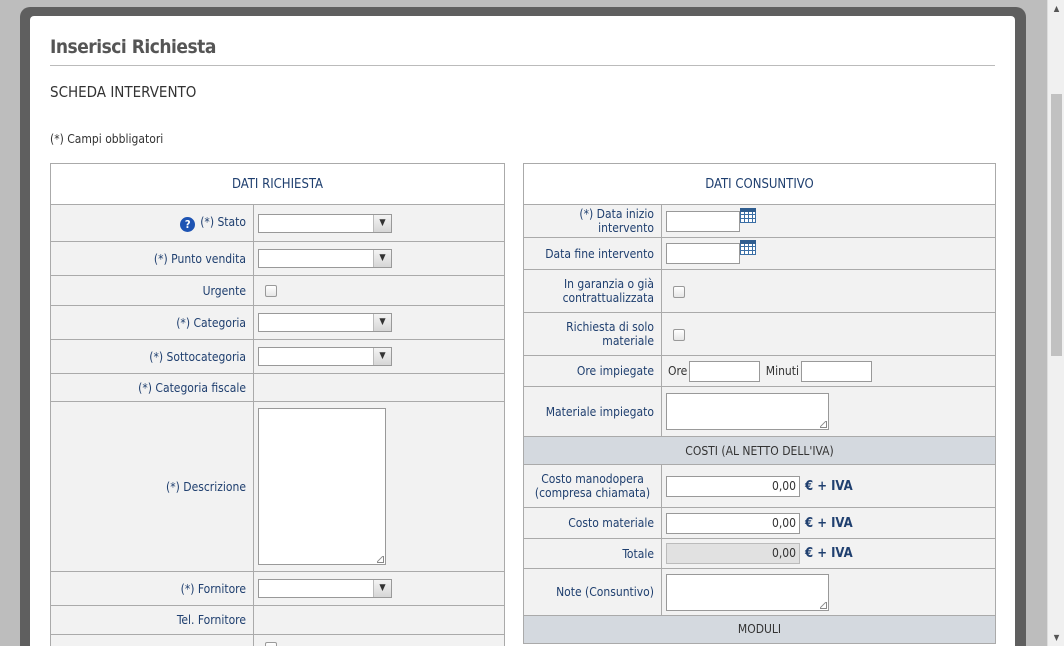 This screenshot has width=1064, height=646. I want to click on next-row-checkbox, so click(271, 644).